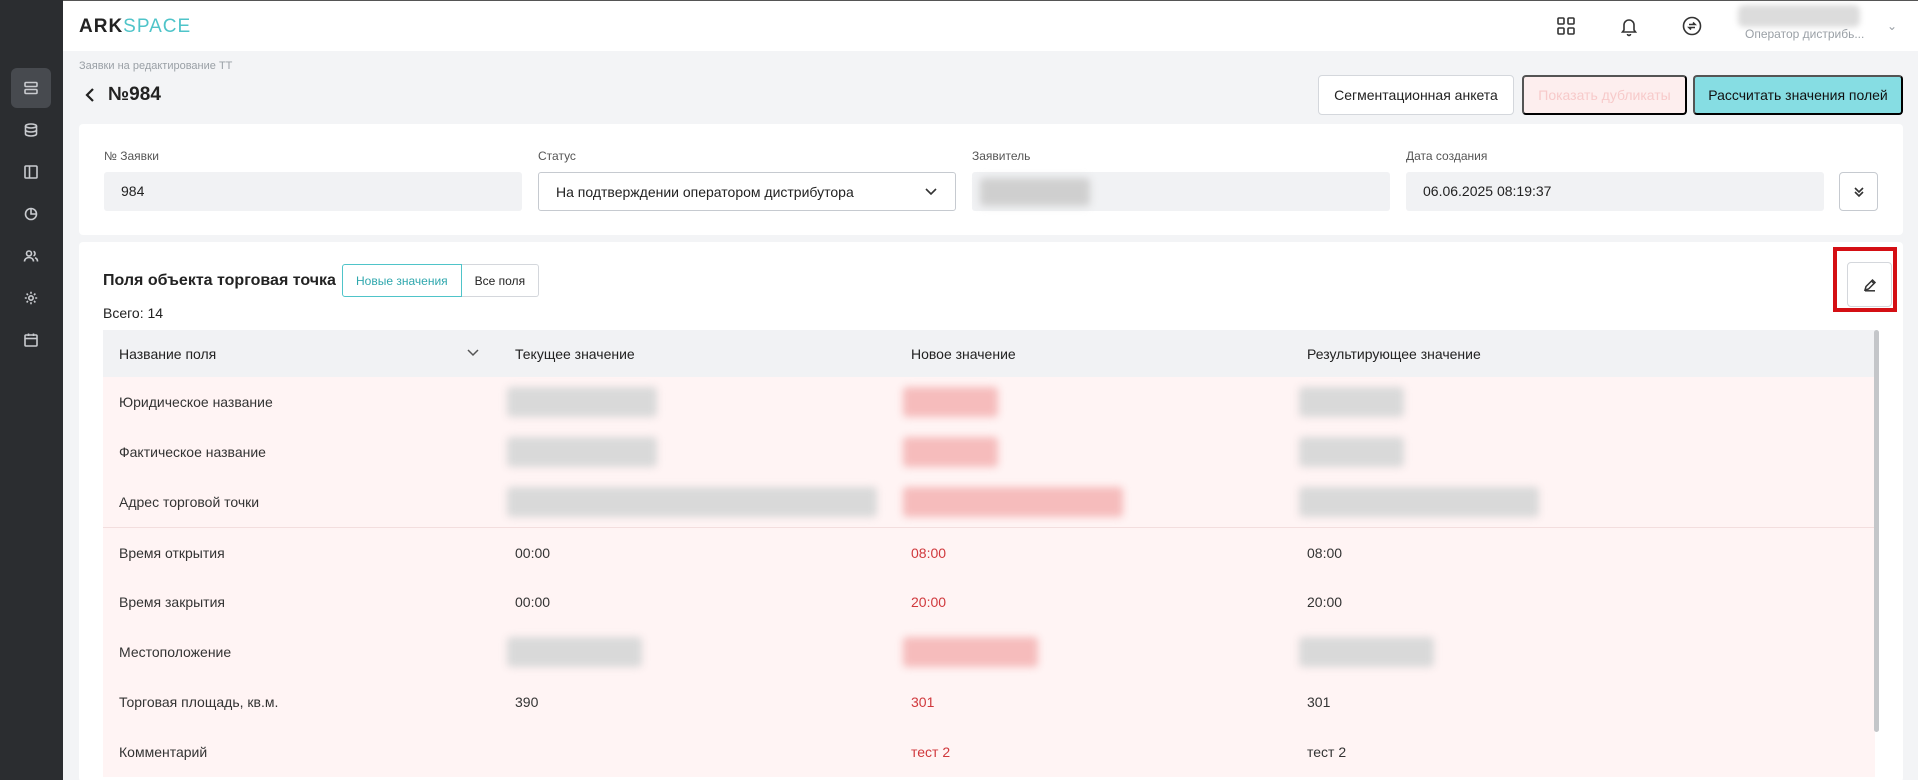 The width and height of the screenshot is (1918, 780). I want to click on table-row: Адрес торговой точки, so click(989, 502).